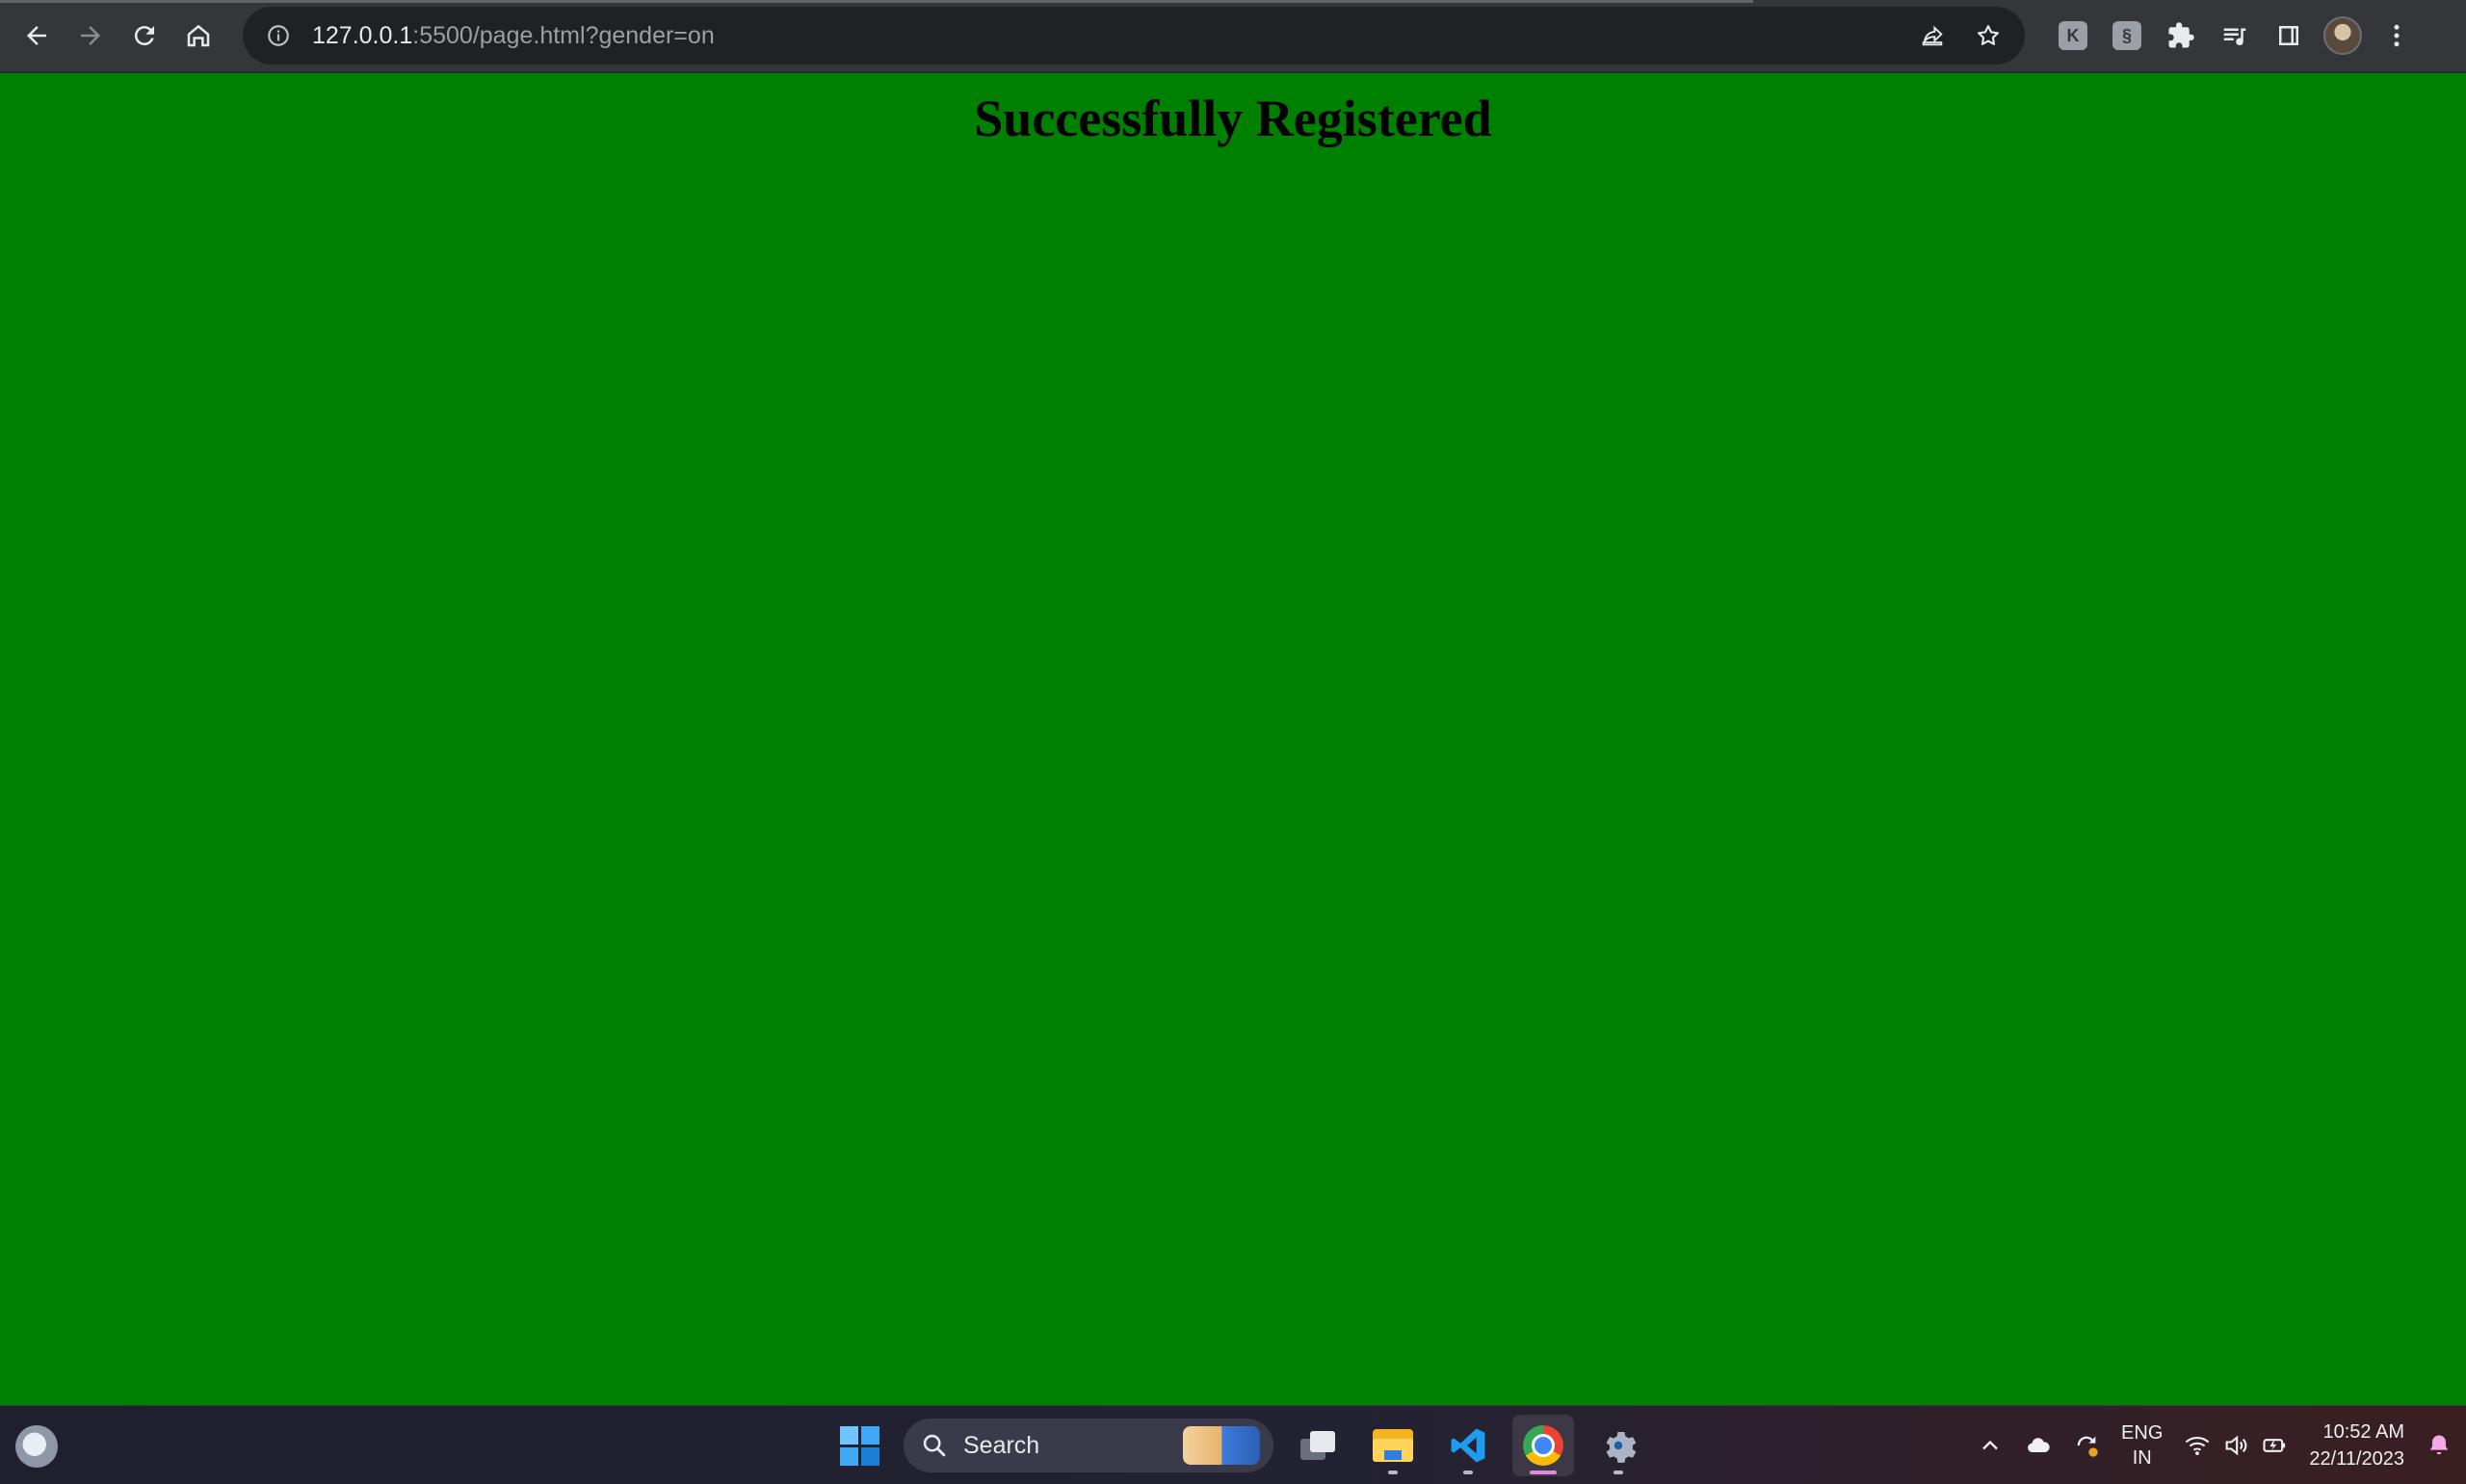  I want to click on weather-widget-icon, so click(36, 1447).